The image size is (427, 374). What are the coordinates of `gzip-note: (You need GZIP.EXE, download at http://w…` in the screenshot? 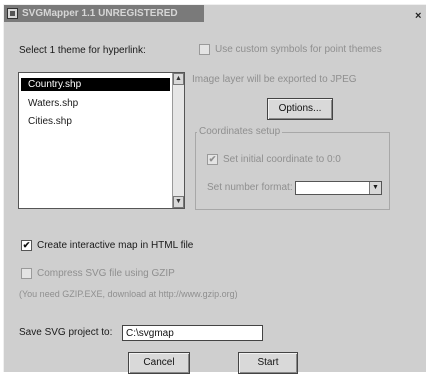 It's located at (128, 294).